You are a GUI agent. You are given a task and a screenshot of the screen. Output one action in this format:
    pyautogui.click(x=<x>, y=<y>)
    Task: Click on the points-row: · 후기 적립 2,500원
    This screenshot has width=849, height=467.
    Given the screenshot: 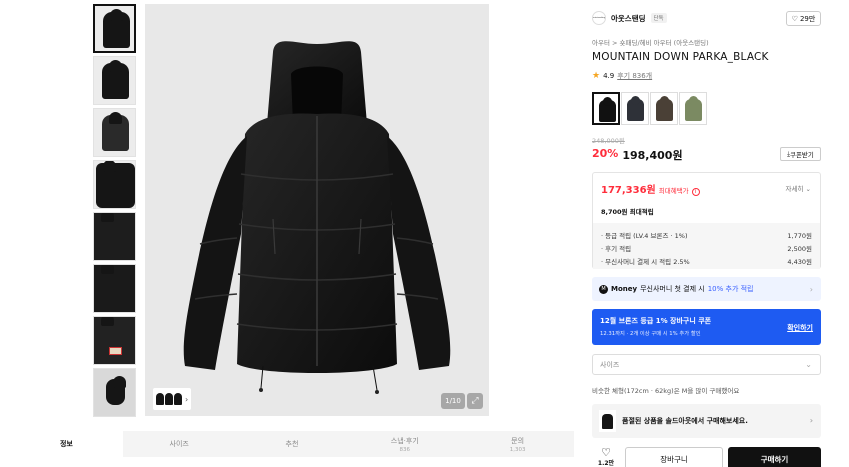 What is the action you would take?
    pyautogui.click(x=706, y=247)
    